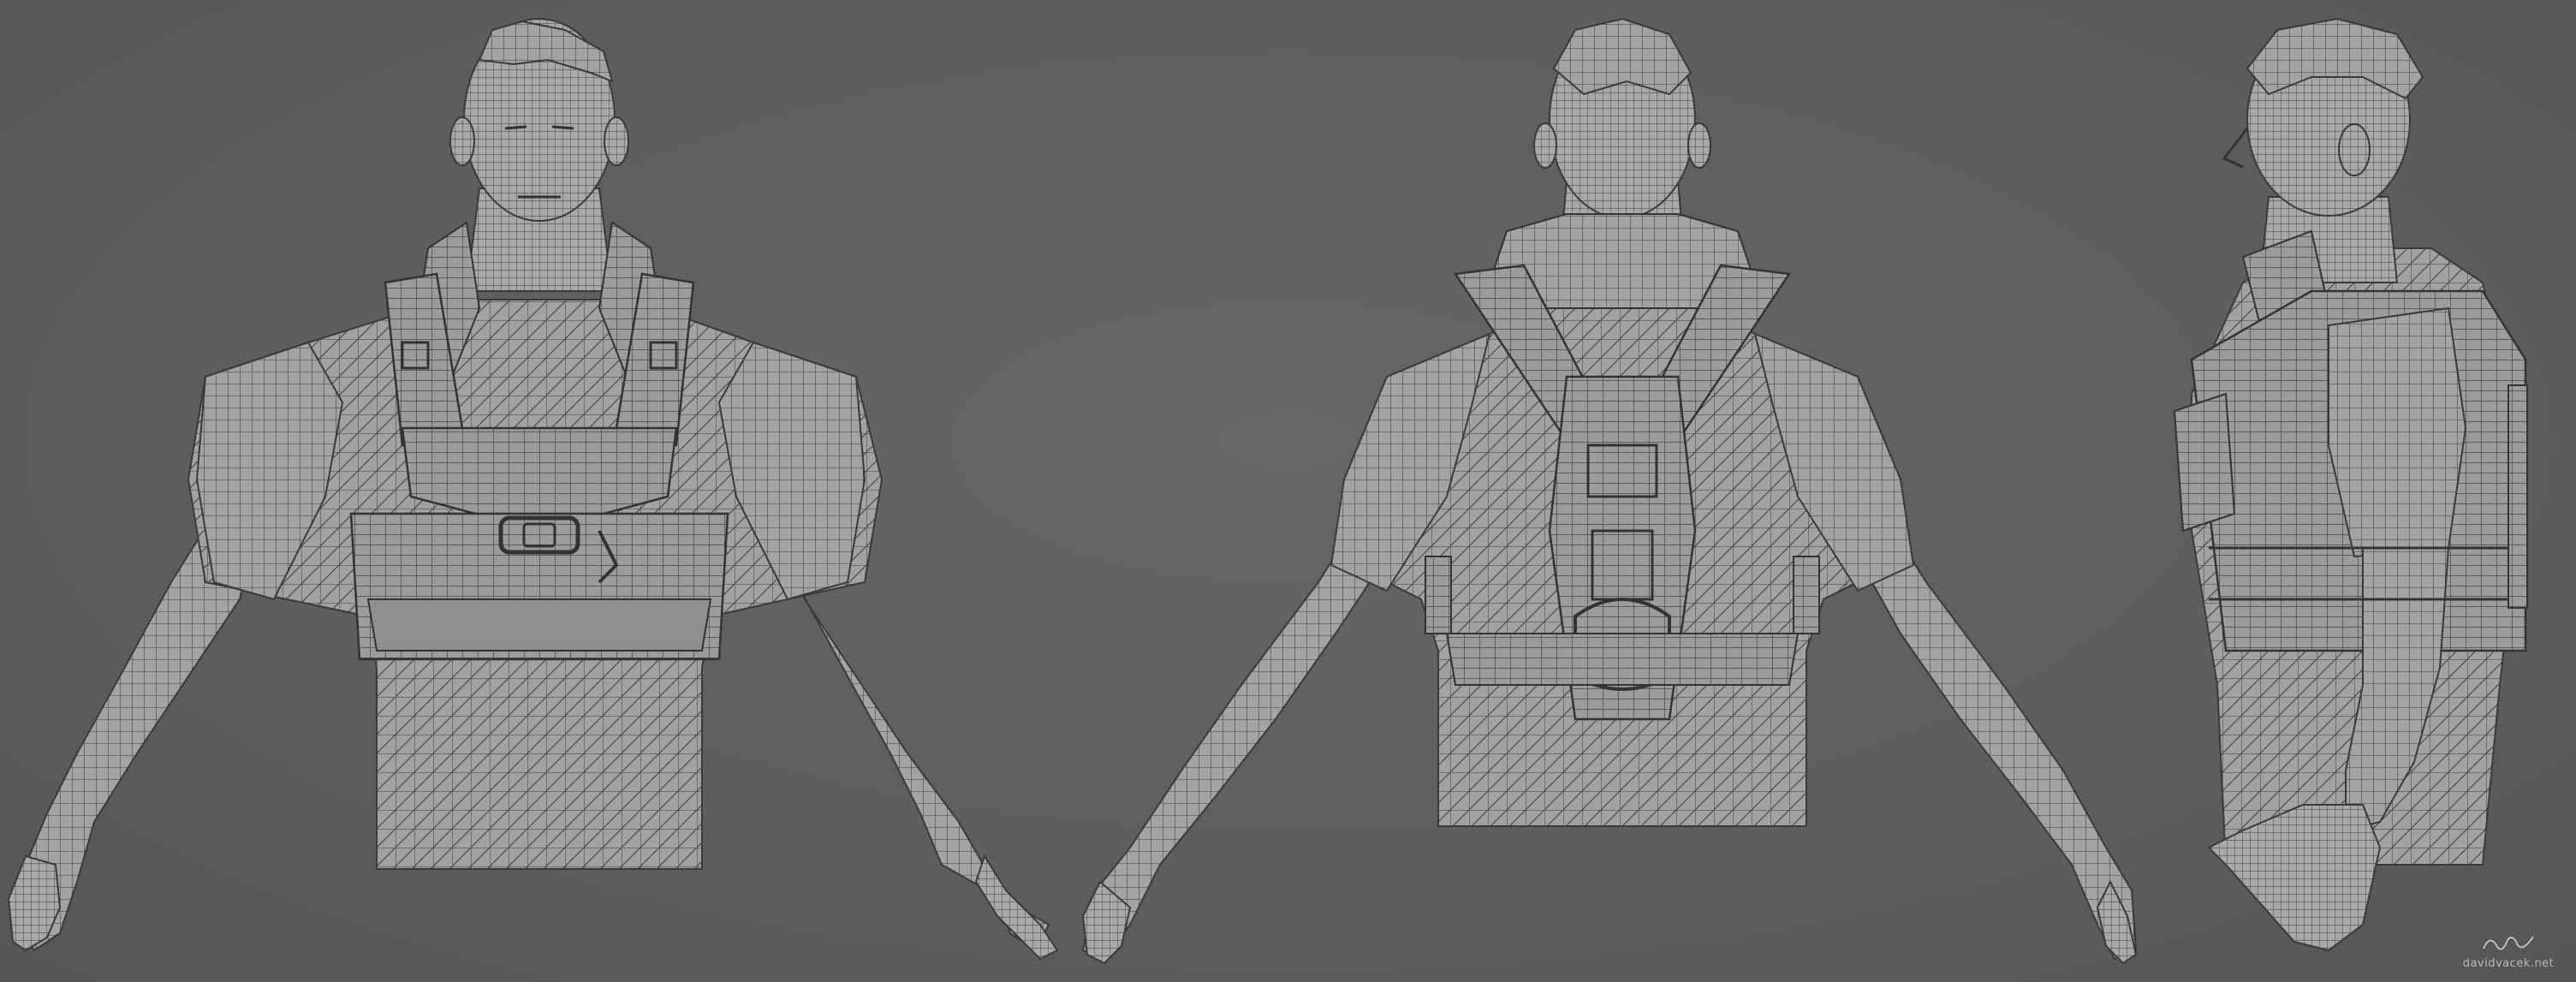 Image resolution: width=2576 pixels, height=982 pixels. I want to click on side-view-model, so click(2350, 484).